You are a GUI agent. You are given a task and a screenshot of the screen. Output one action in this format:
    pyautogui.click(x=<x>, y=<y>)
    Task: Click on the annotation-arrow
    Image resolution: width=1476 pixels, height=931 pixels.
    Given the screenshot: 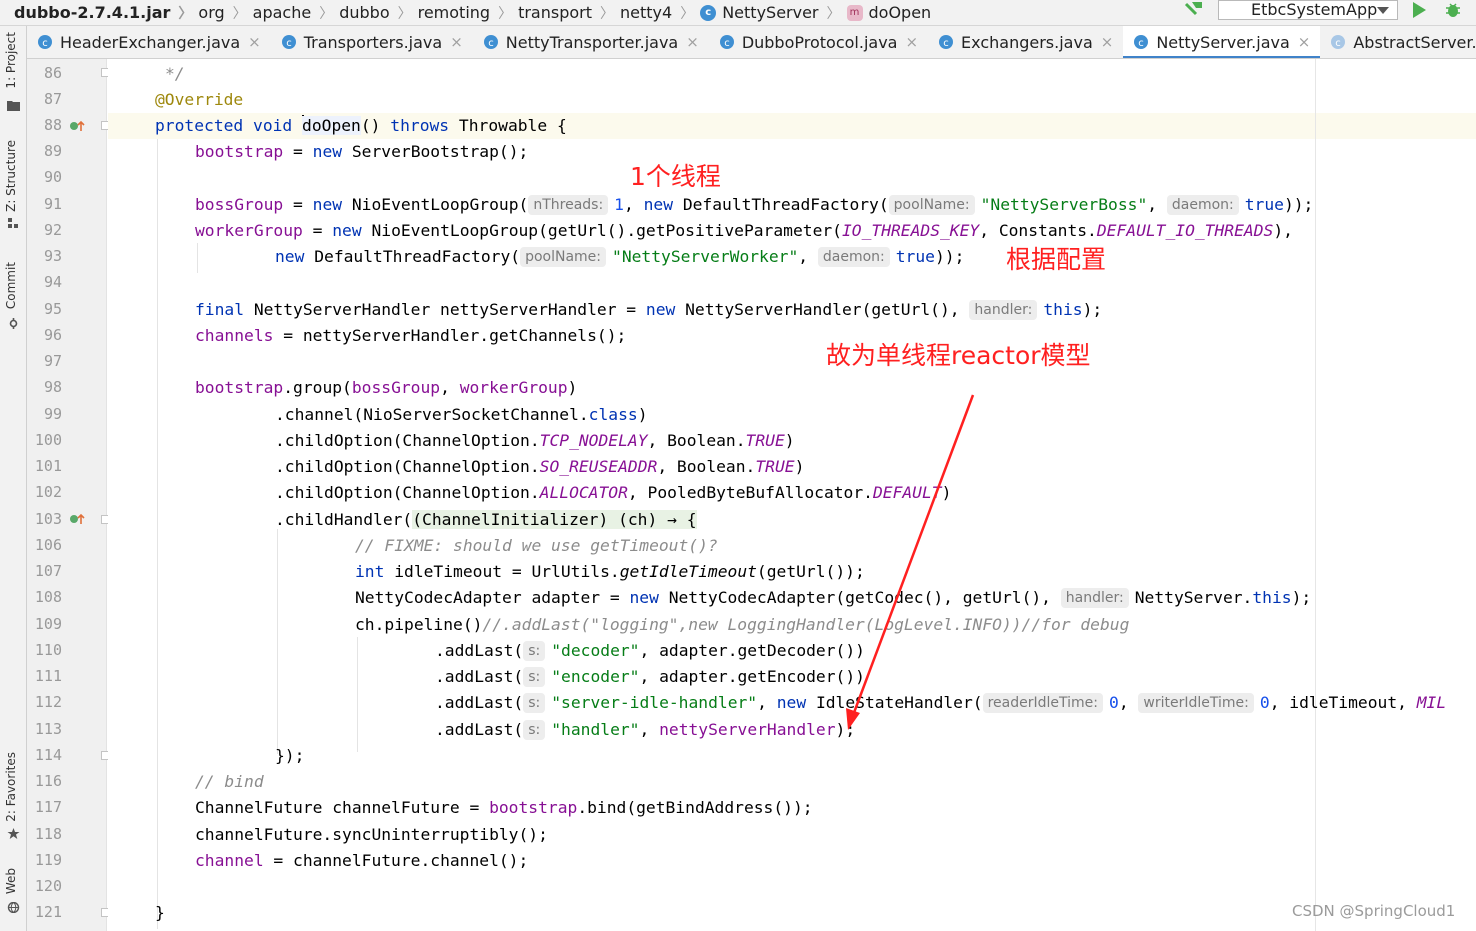 What is the action you would take?
    pyautogui.click(x=910, y=562)
    